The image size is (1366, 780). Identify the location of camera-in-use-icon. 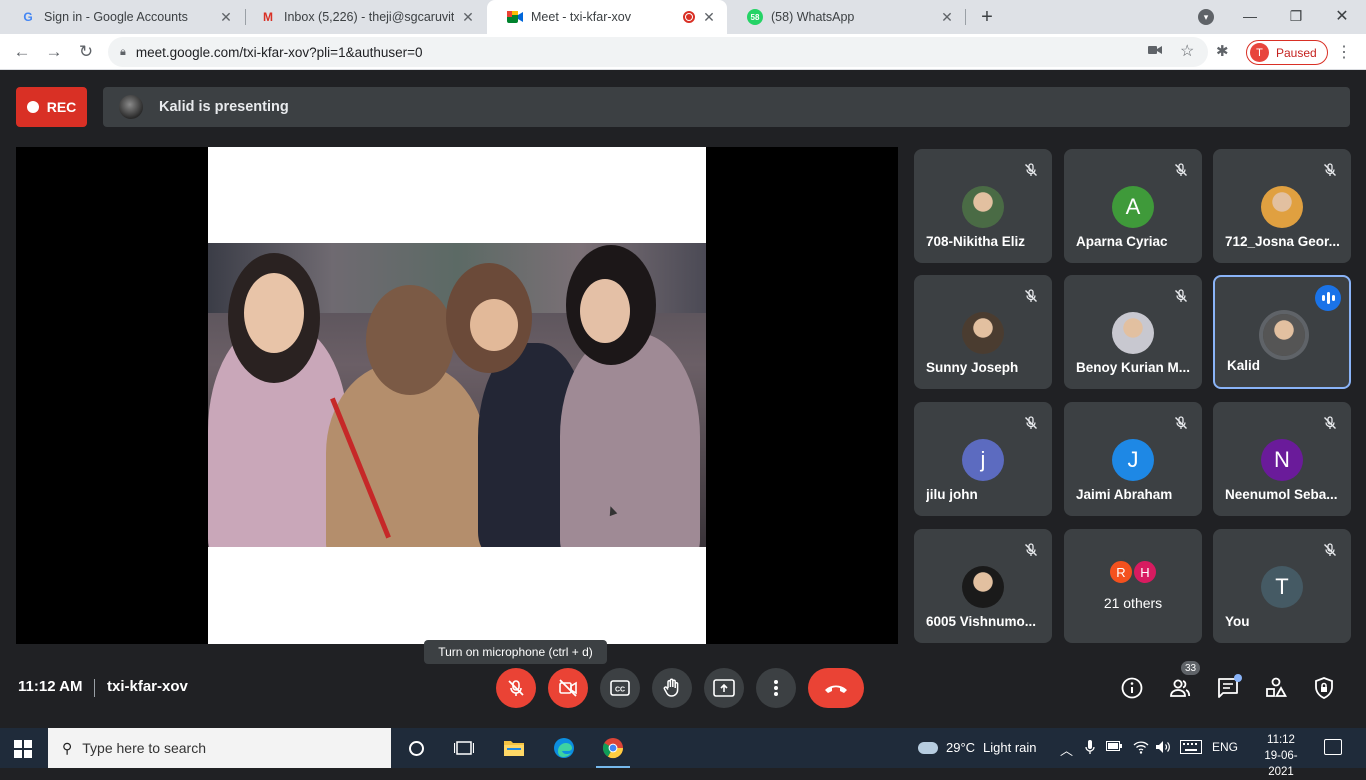
(1155, 51).